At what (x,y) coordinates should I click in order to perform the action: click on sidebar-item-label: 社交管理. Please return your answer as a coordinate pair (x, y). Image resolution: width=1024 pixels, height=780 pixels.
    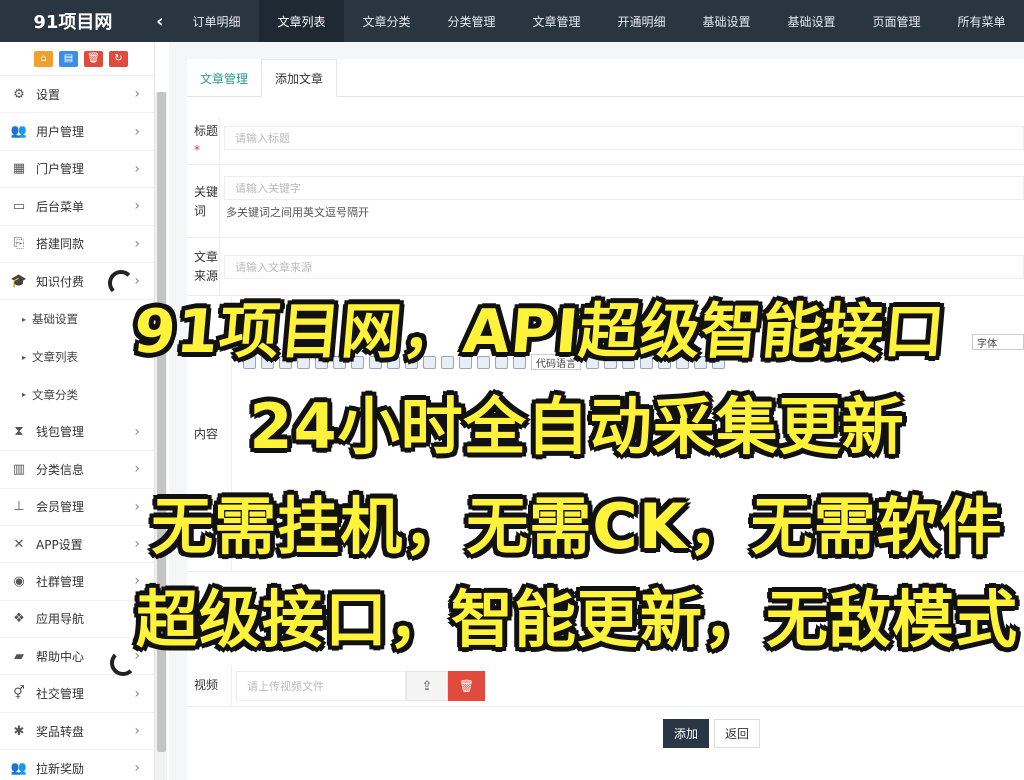
    Looking at the image, I should click on (60, 694).